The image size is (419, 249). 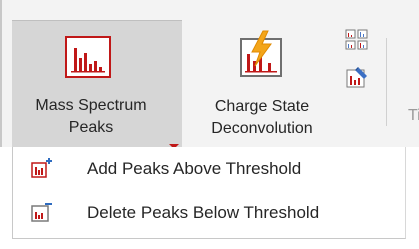 I want to click on mass-spectrum-peaks-label: Mass Spectrum Peaks, so click(x=91, y=117).